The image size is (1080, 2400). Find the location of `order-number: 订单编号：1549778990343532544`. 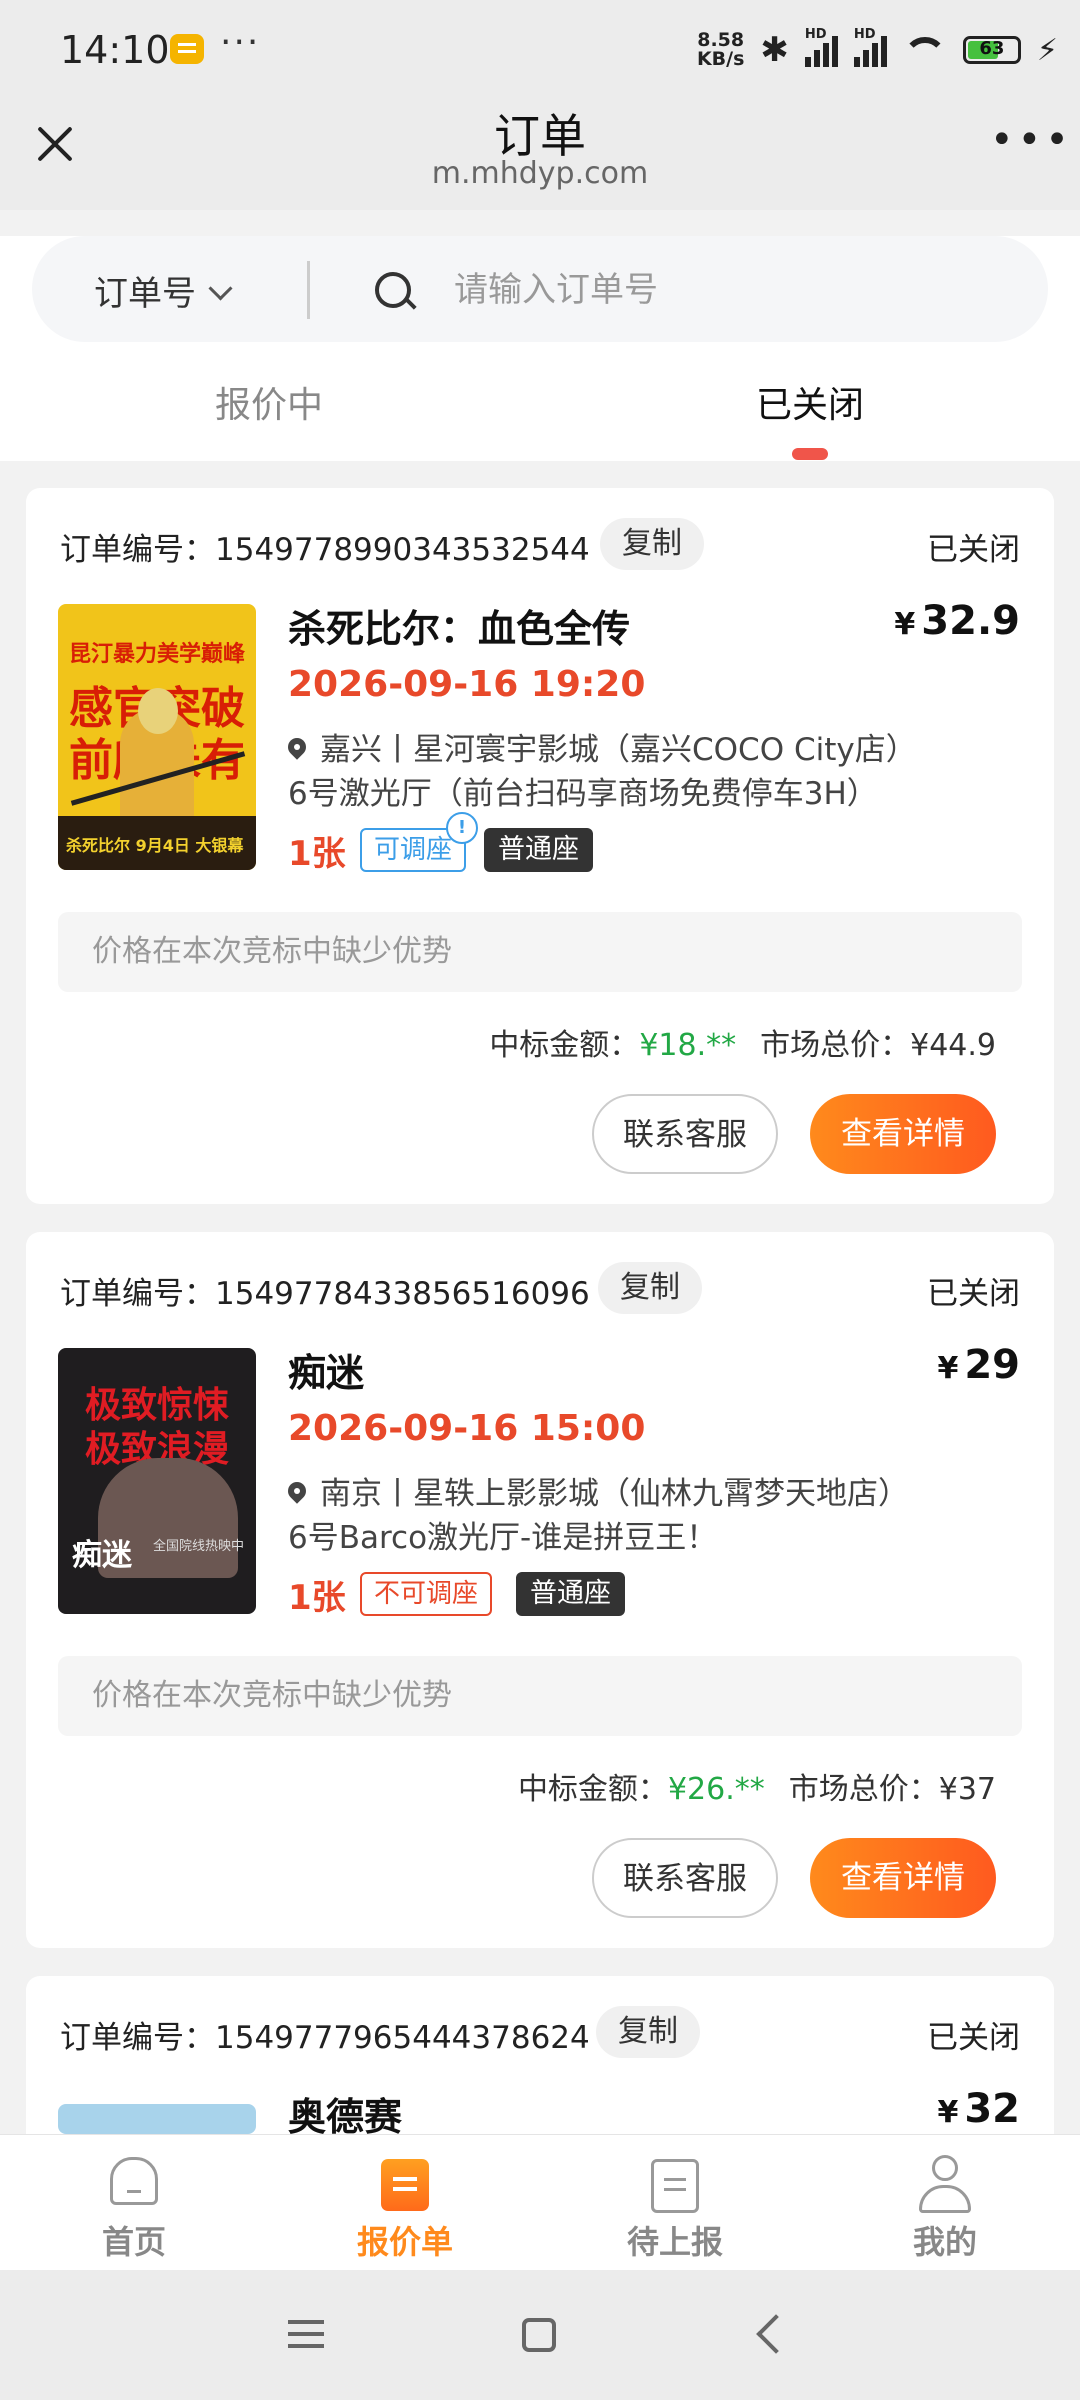

order-number: 订单编号：1549778990343532544 is located at coordinates (325, 550).